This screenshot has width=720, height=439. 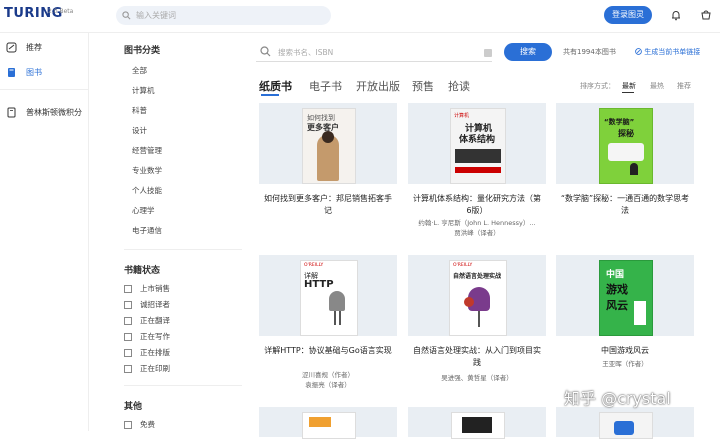 I want to click on book-title: 如何找到更多客户：邦尼销售拓客手记, so click(x=328, y=205).